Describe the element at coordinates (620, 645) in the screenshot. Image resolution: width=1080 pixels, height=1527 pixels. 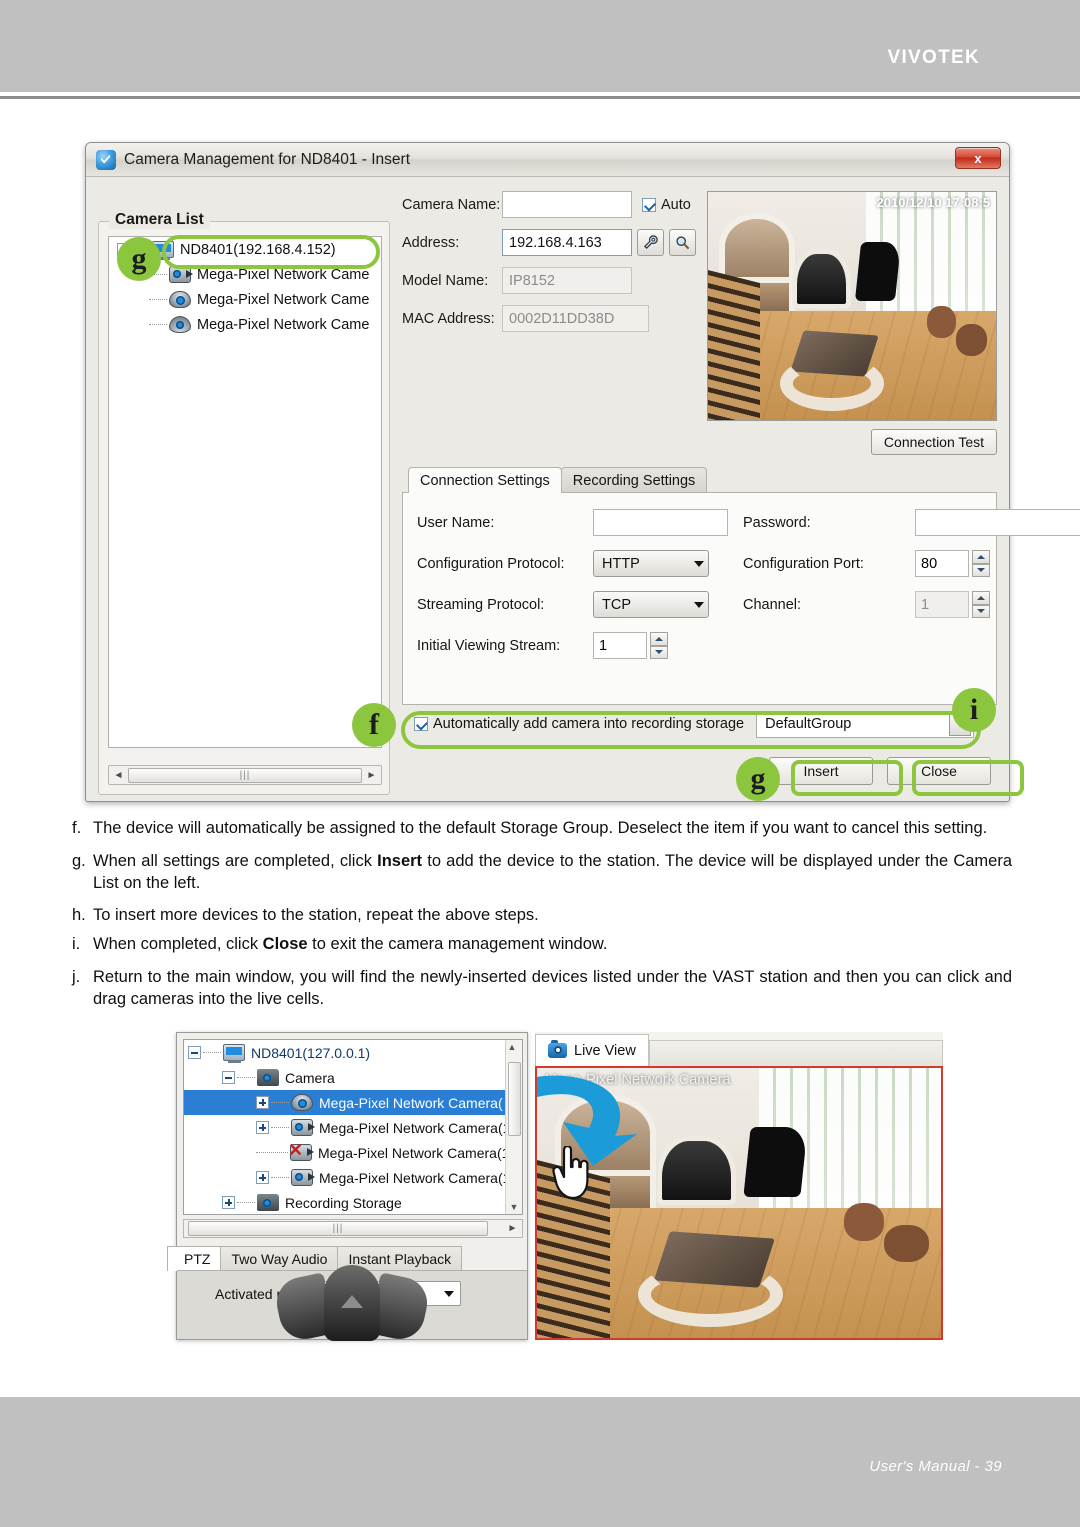
I see `initial-stream-input: 1` at that location.